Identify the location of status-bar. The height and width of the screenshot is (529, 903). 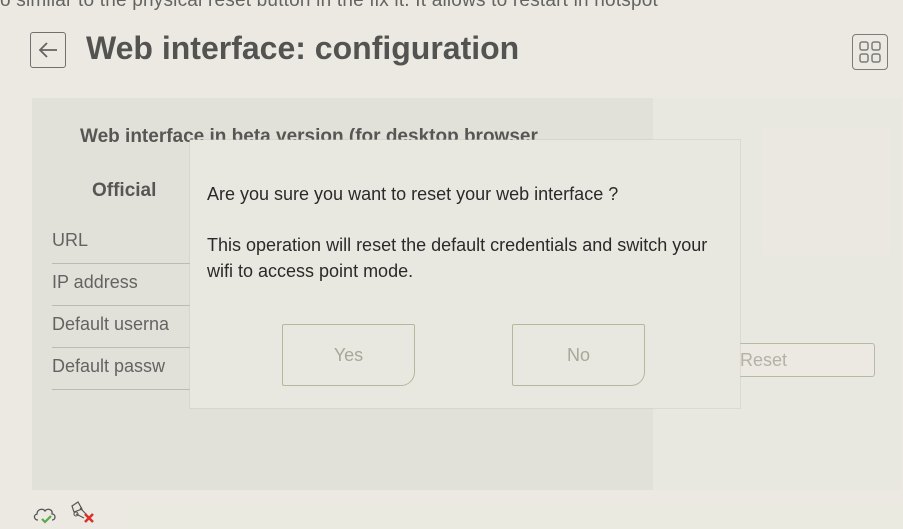
(77, 514).